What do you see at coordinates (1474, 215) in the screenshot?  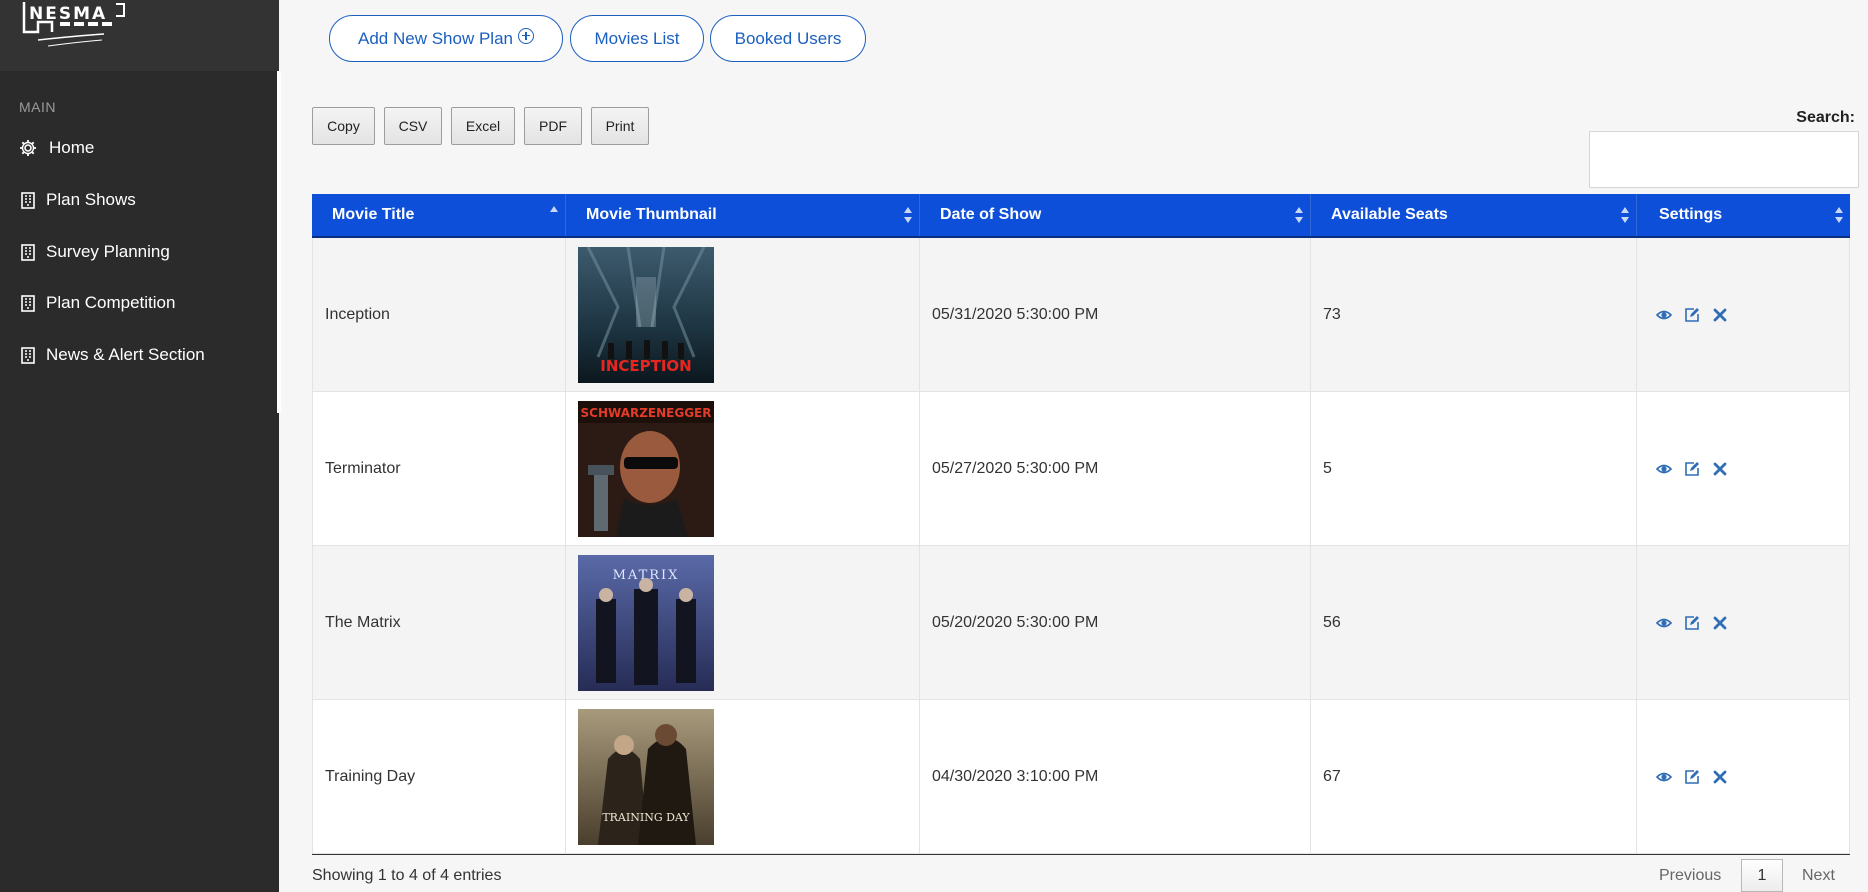 I see `column-header-available-seats: Available Seats` at bounding box center [1474, 215].